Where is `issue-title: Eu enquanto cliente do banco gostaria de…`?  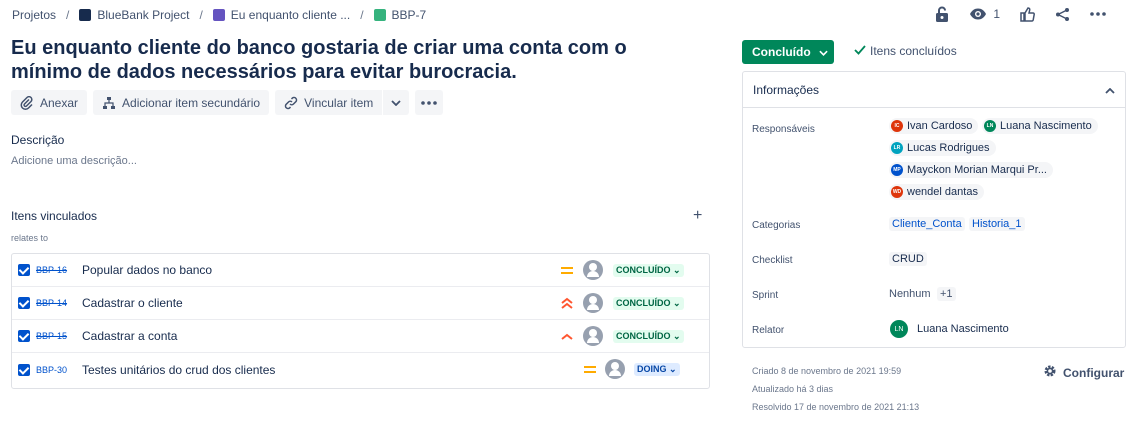
issue-title: Eu enquanto cliente do banco gostaria de… is located at coordinates (346, 60).